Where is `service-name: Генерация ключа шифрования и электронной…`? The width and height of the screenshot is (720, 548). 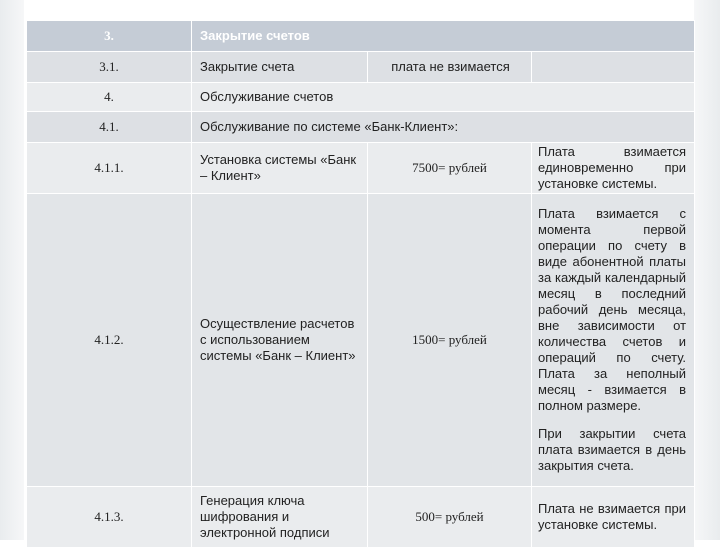
service-name: Генерация ключа шифрования и электронной… is located at coordinates (279, 517).